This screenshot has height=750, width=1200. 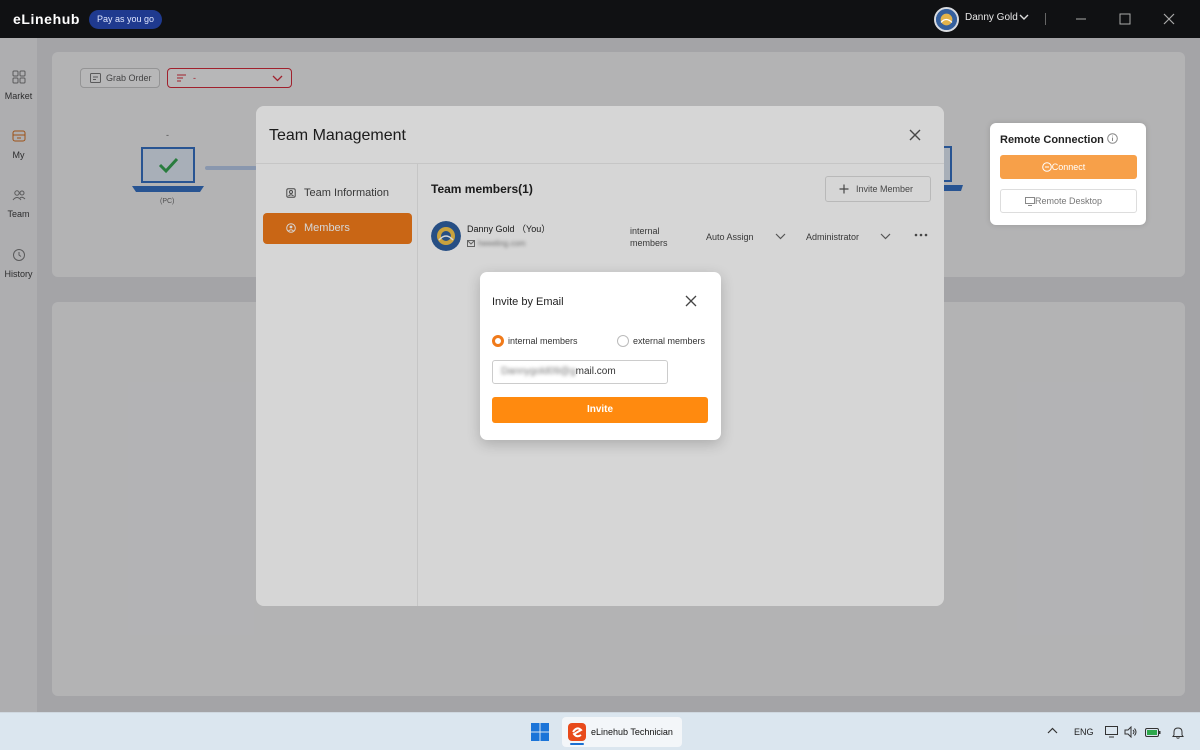 I want to click on chevron-down-icon, so click(x=1024, y=17).